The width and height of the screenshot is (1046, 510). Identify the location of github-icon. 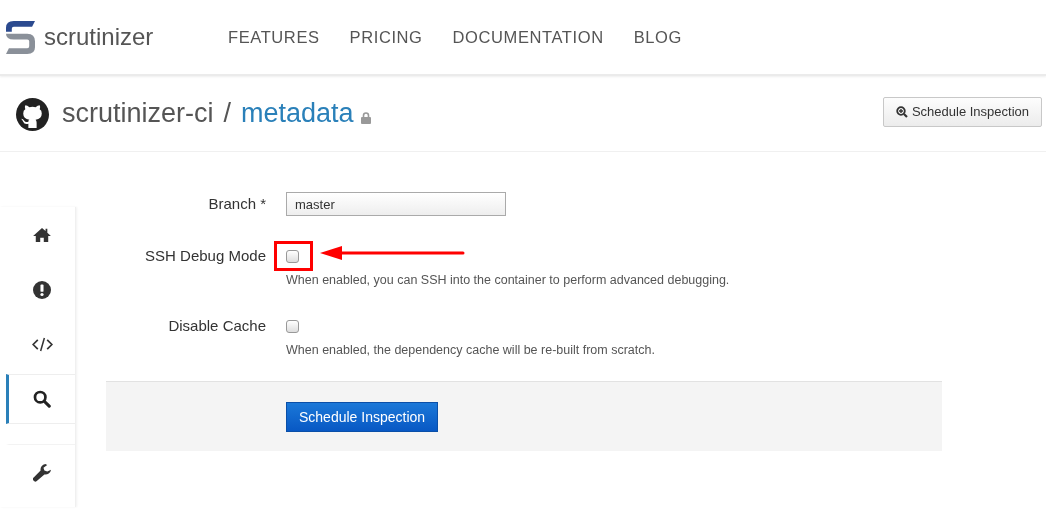
(32, 114).